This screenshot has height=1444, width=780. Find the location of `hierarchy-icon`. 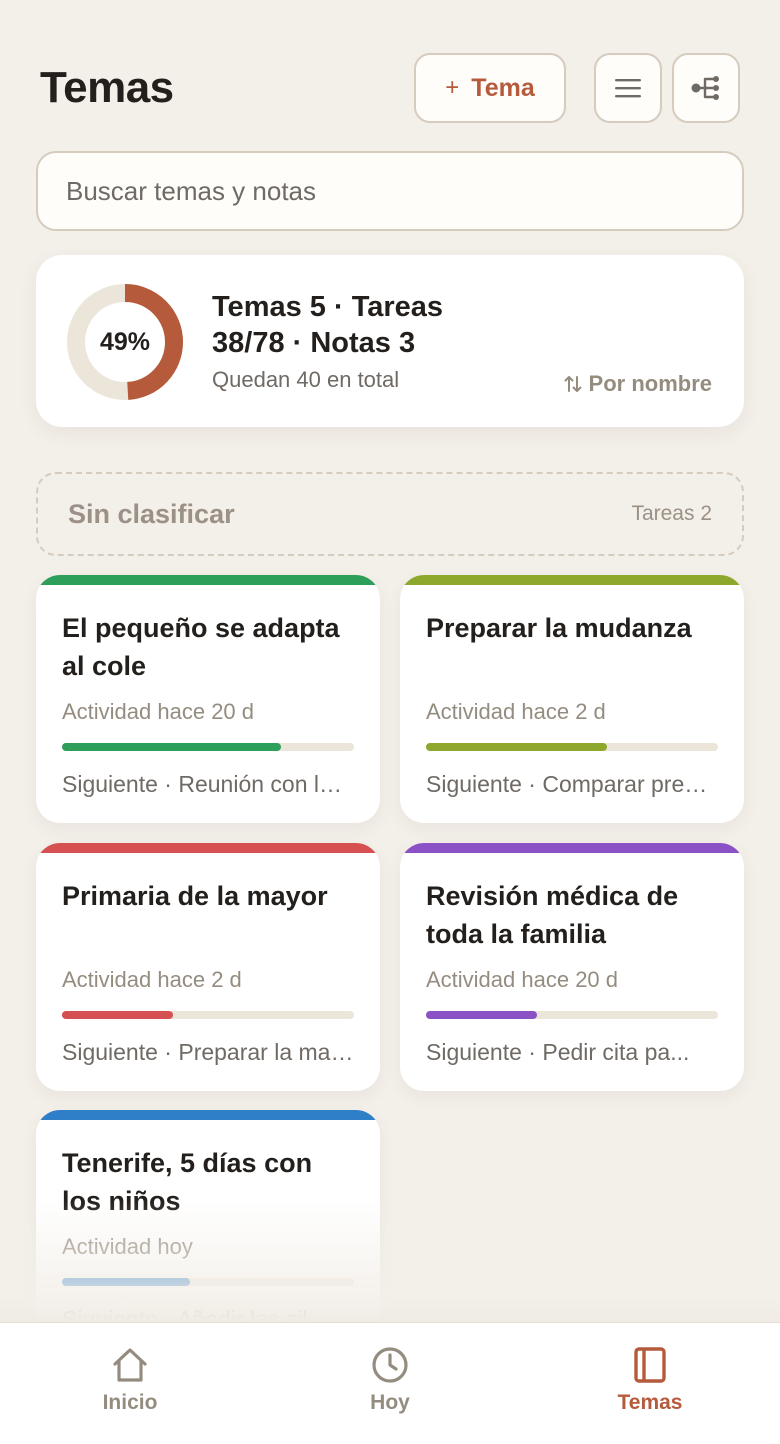

hierarchy-icon is located at coordinates (705, 88).